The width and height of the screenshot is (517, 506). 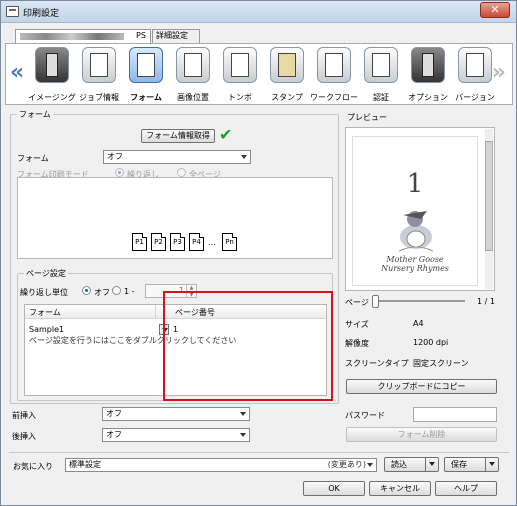 What do you see at coordinates (248, 346) in the screenshot?
I see `highlight-box` at bounding box center [248, 346].